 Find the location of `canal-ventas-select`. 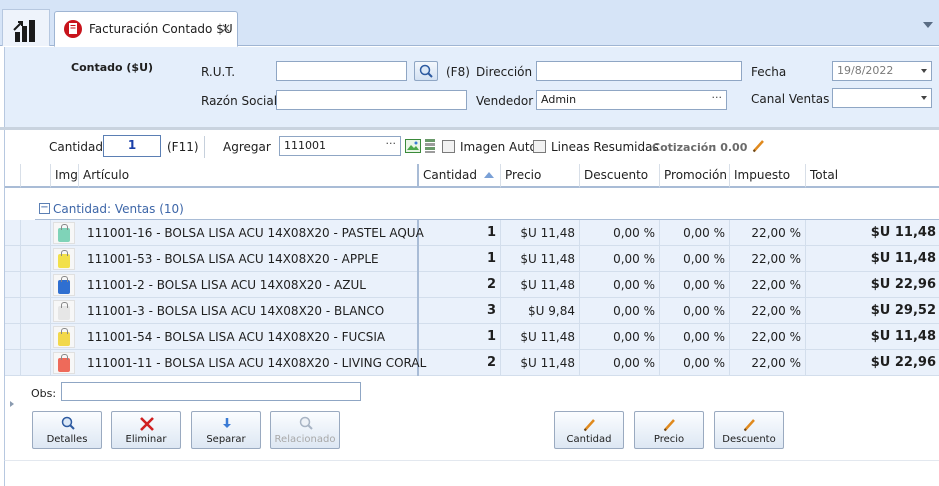

canal-ventas-select is located at coordinates (882, 98).